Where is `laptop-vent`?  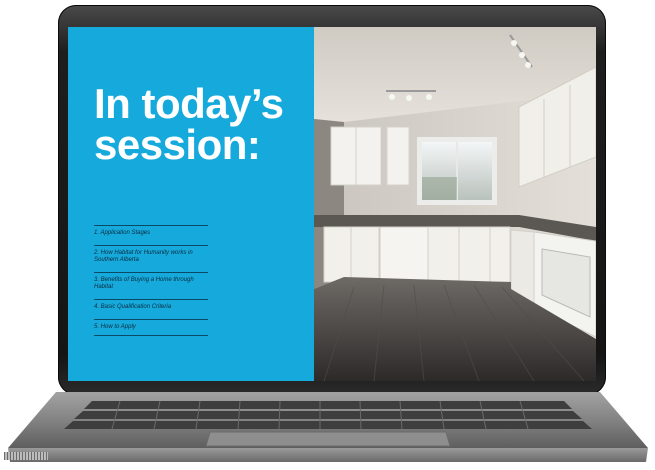 laptop-vent is located at coordinates (26, 456).